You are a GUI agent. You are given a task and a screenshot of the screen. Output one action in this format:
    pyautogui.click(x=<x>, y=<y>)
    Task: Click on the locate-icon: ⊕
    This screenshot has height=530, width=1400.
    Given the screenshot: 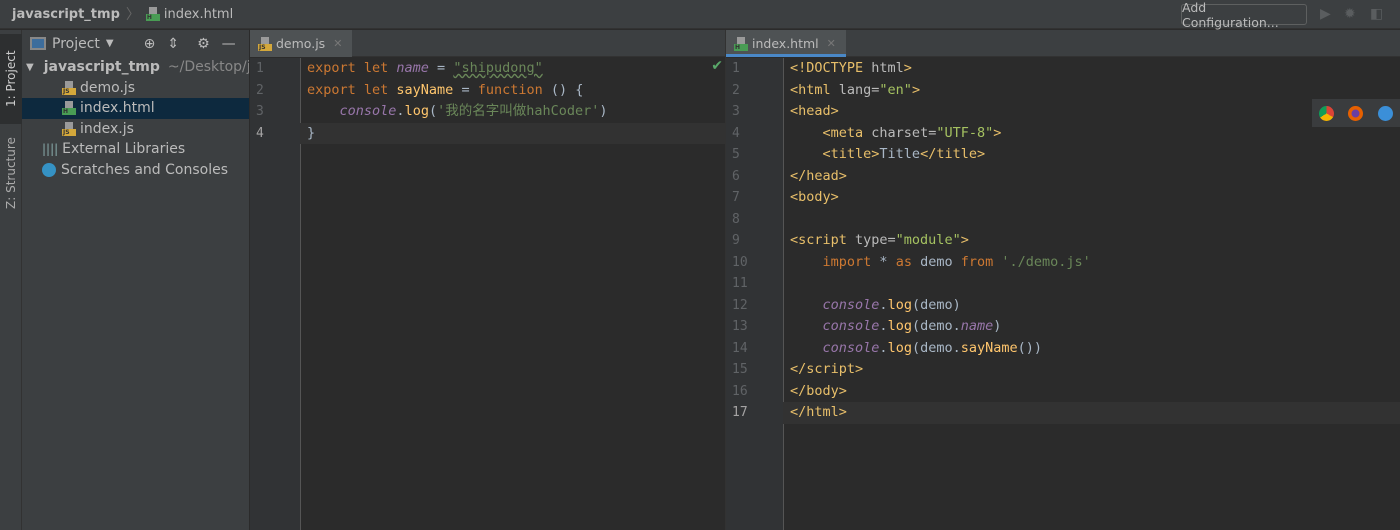 What is the action you would take?
    pyautogui.click(x=150, y=44)
    